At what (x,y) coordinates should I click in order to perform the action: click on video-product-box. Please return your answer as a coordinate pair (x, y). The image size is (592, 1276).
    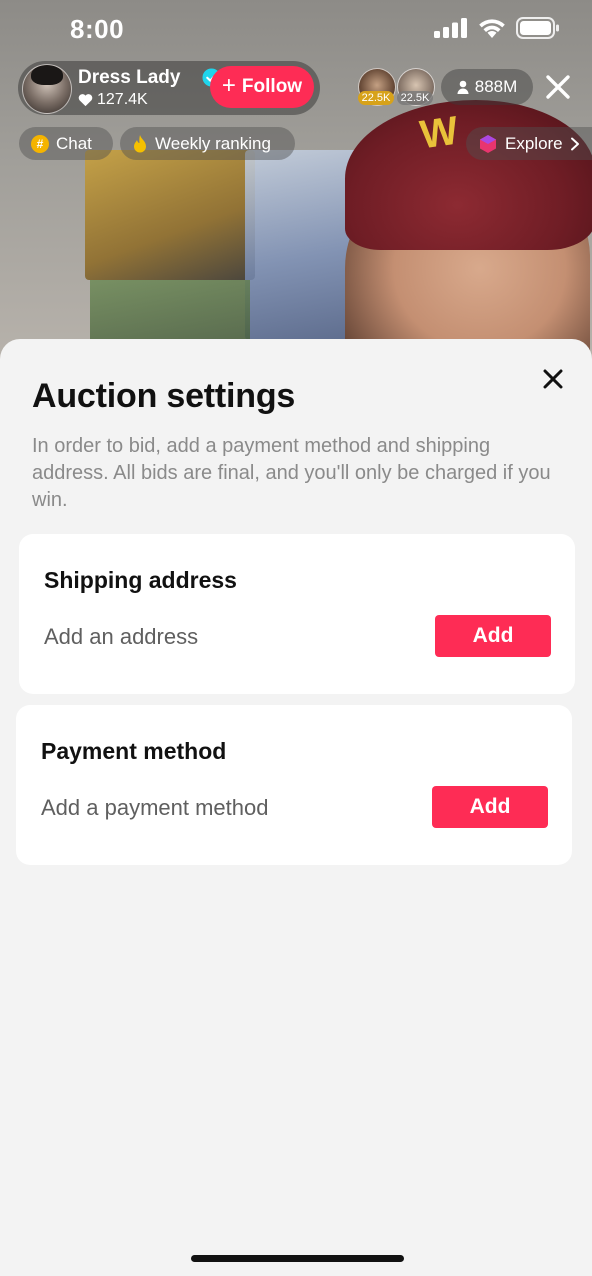
    Looking at the image, I should click on (170, 215).